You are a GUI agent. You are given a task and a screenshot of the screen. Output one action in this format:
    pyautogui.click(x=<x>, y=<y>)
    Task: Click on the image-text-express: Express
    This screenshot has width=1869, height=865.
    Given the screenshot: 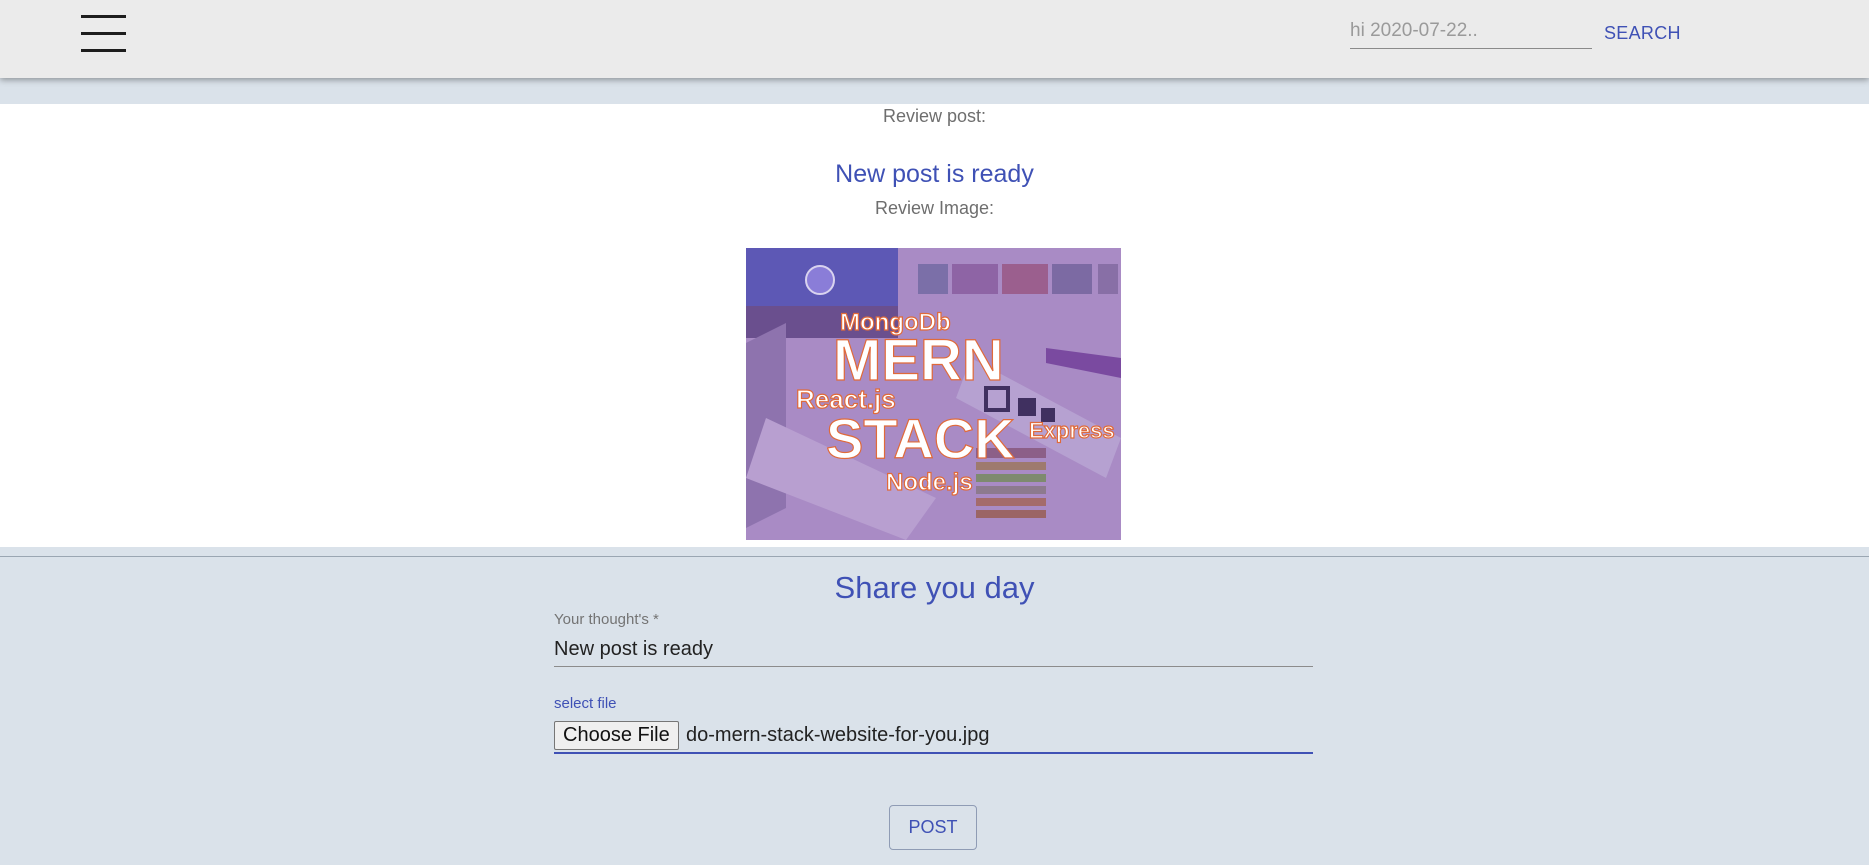 What is the action you would take?
    pyautogui.click(x=1072, y=430)
    